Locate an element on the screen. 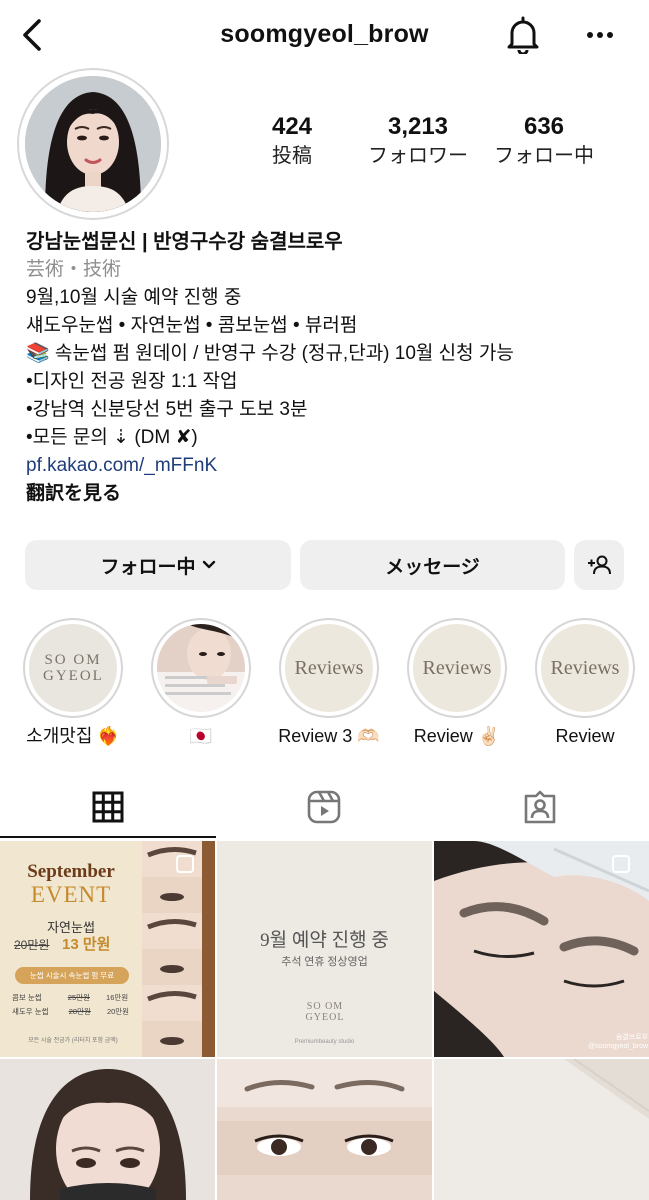  post-subtitle: EVENT is located at coordinates (71, 894).